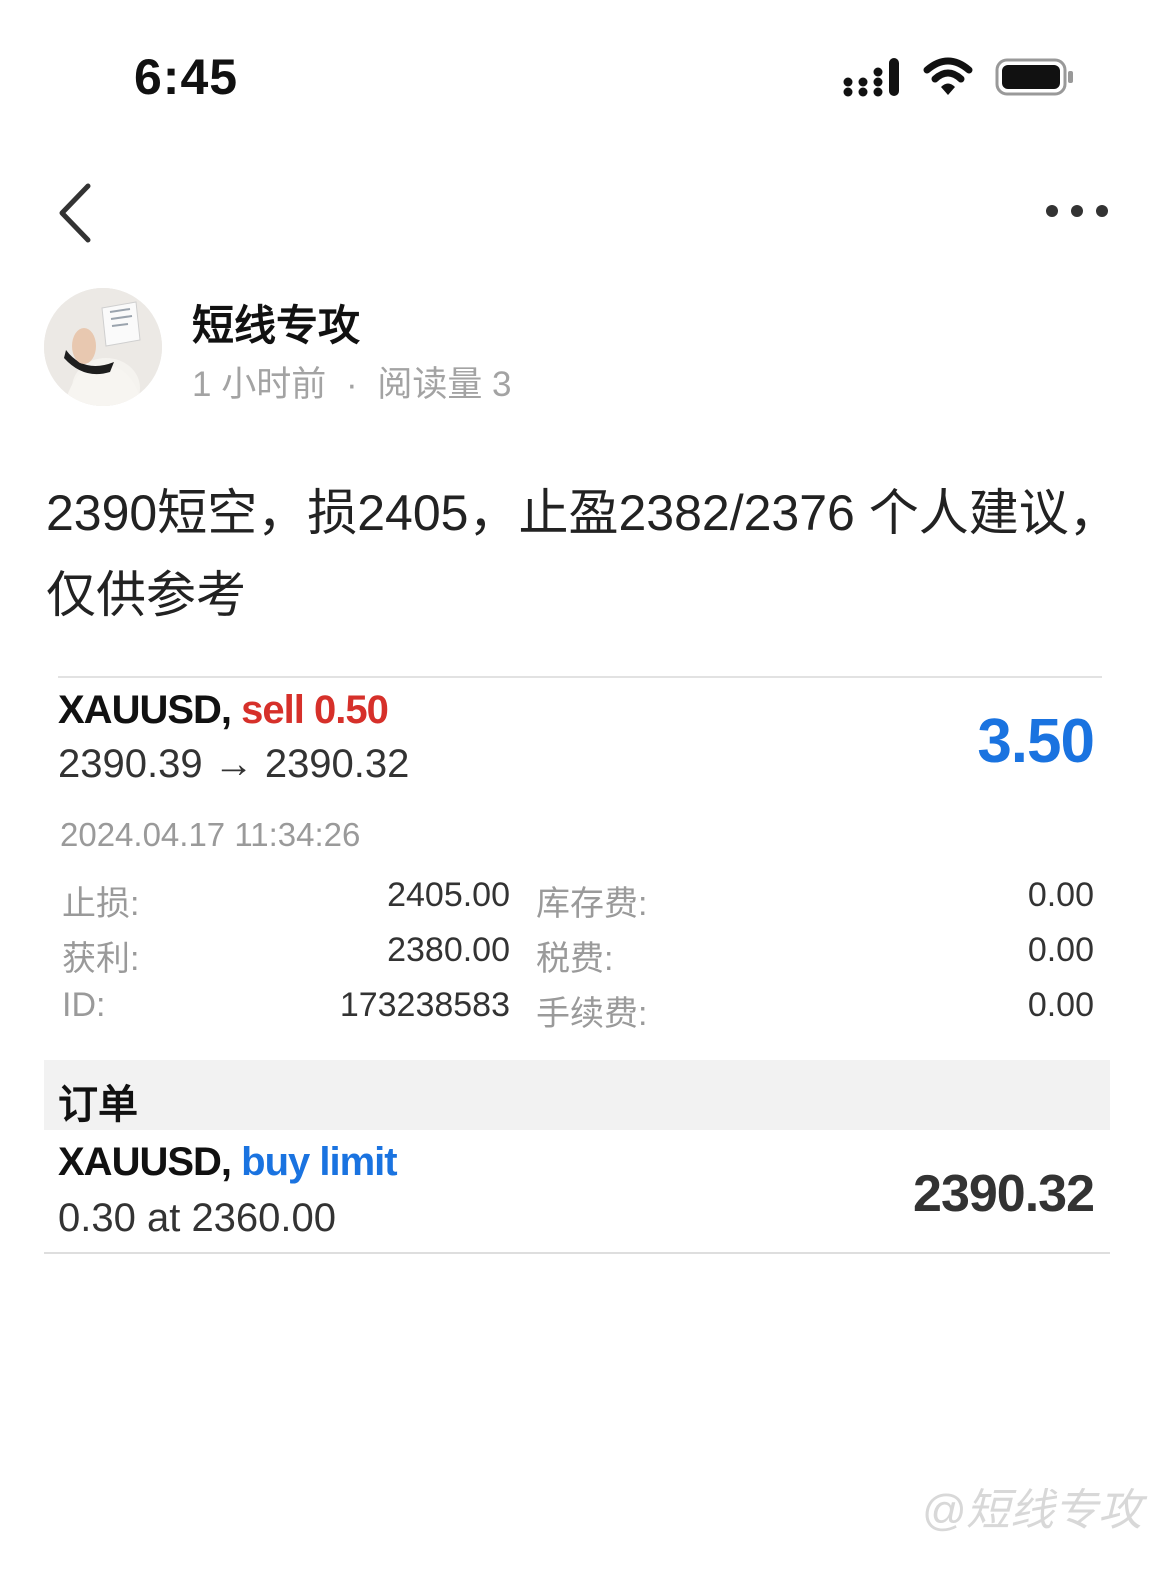 The height and width of the screenshot is (1591, 1170). Describe the element at coordinates (234, 764) in the screenshot. I see `position-prices: 2390.39 → 2390.32` at that location.